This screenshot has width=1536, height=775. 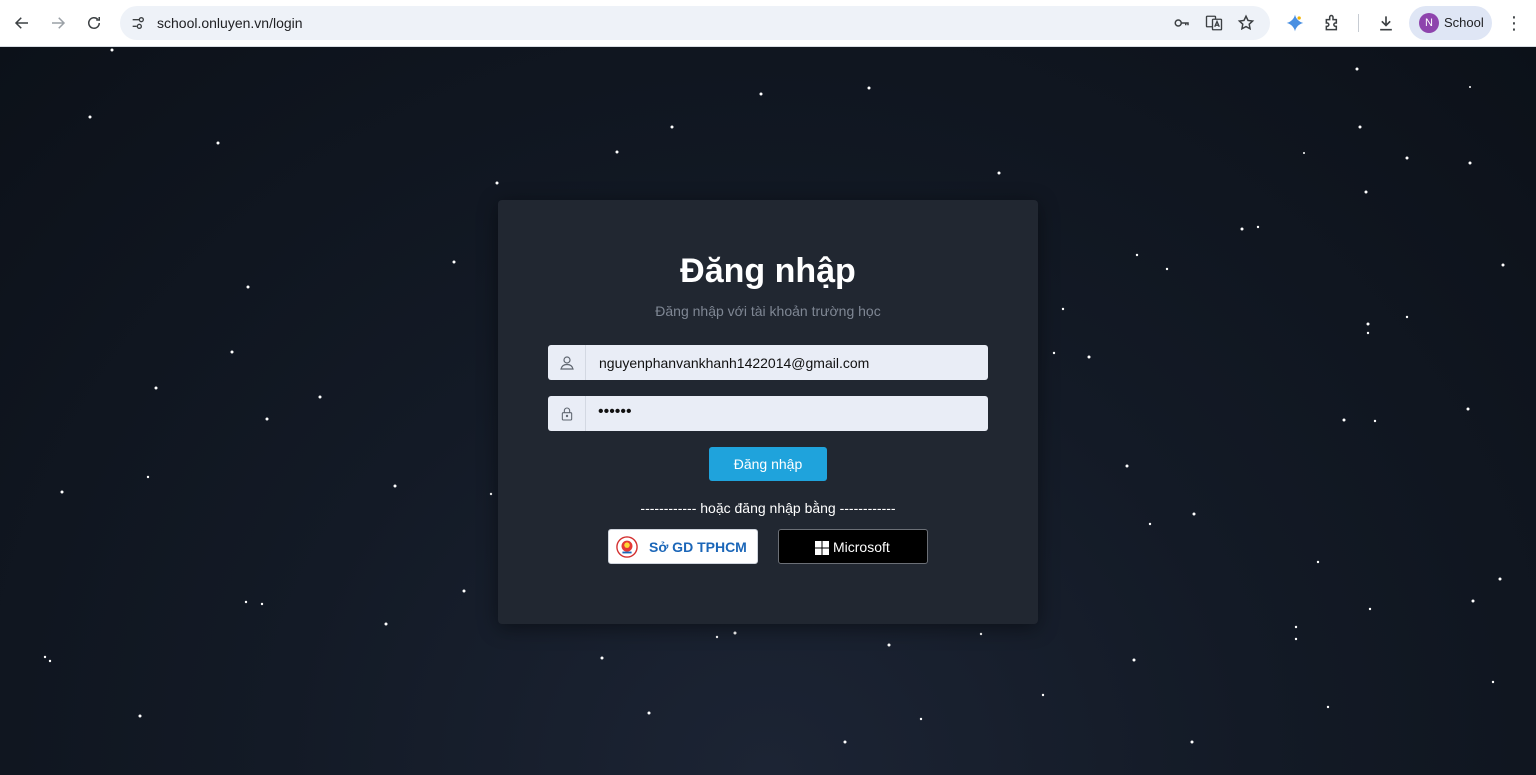 I want to click on password-key-icon, so click(x=1182, y=23).